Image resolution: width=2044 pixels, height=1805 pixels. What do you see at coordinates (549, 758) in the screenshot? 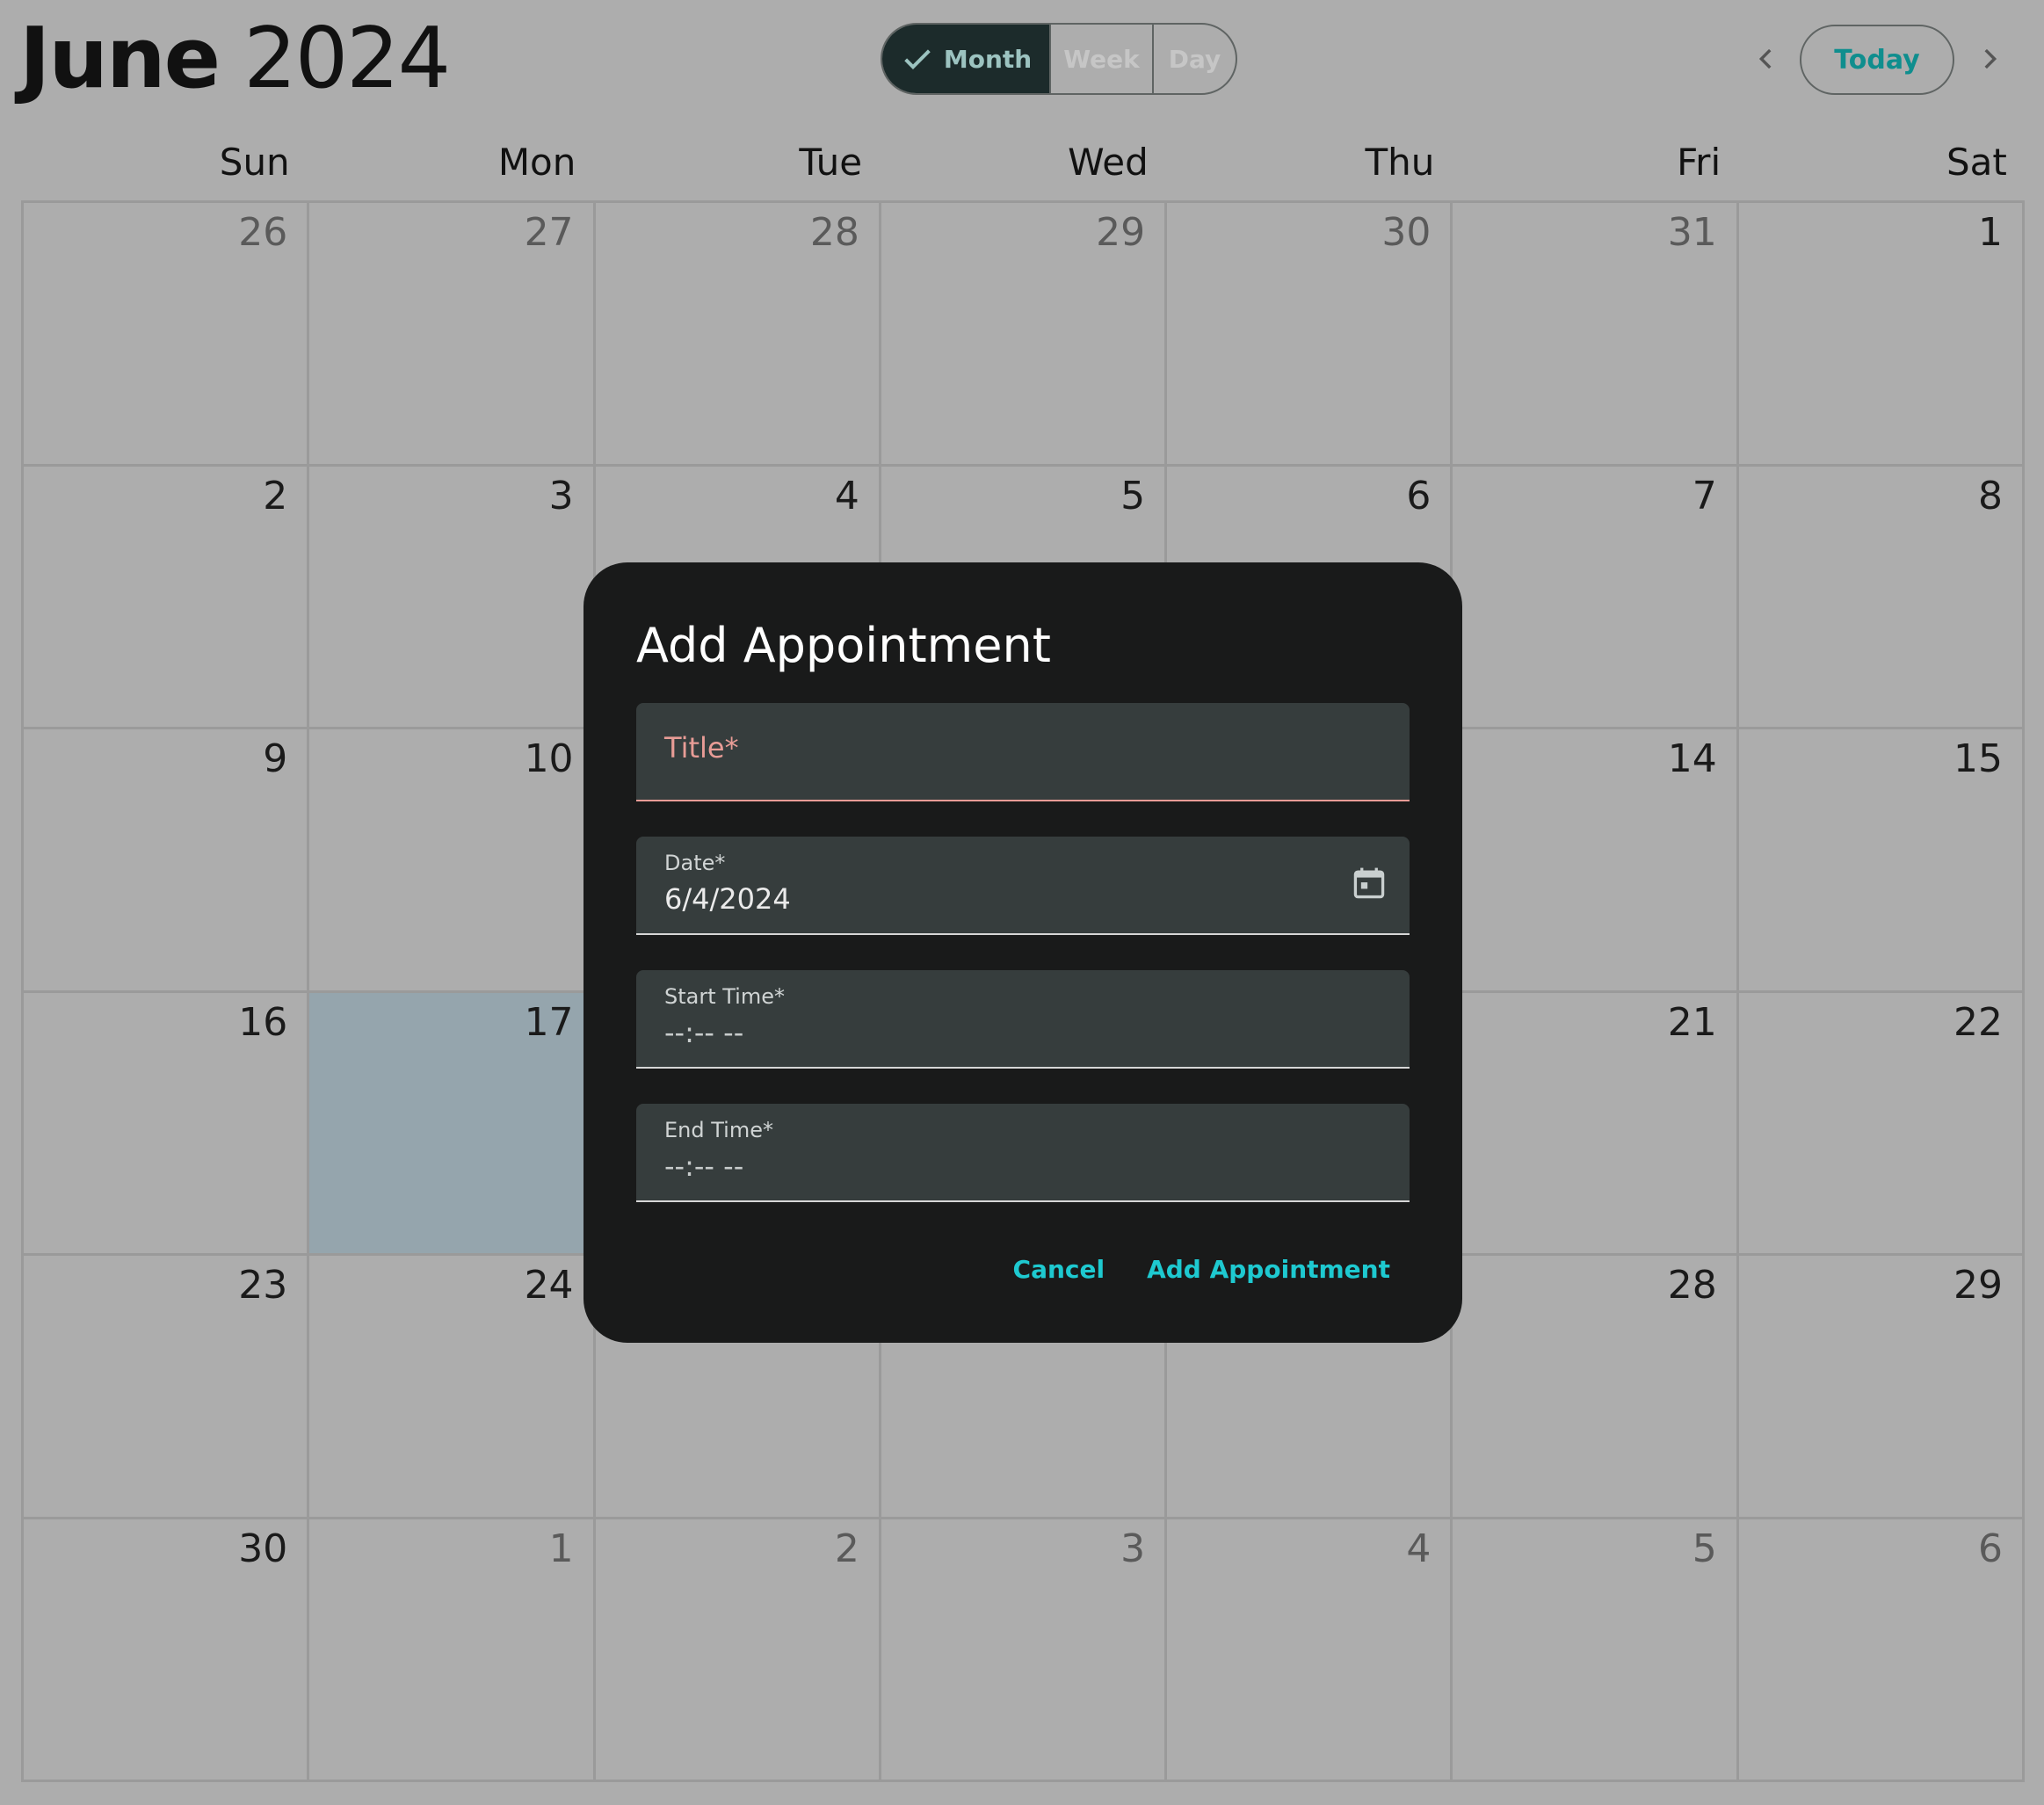
I see `day-number: 10` at bounding box center [549, 758].